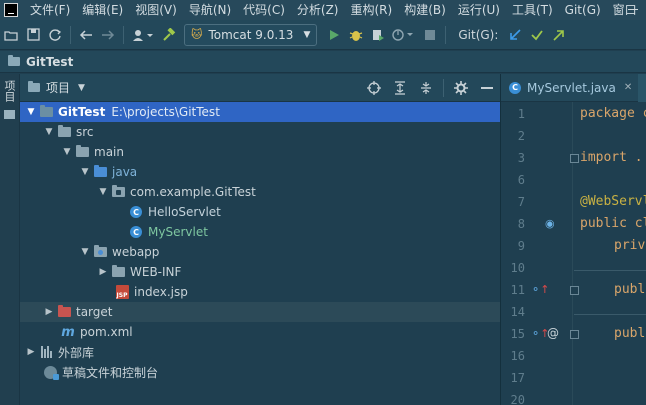  Describe the element at coordinates (49, 62) in the screenshot. I see `breadcrumb-project: GitTest` at that location.